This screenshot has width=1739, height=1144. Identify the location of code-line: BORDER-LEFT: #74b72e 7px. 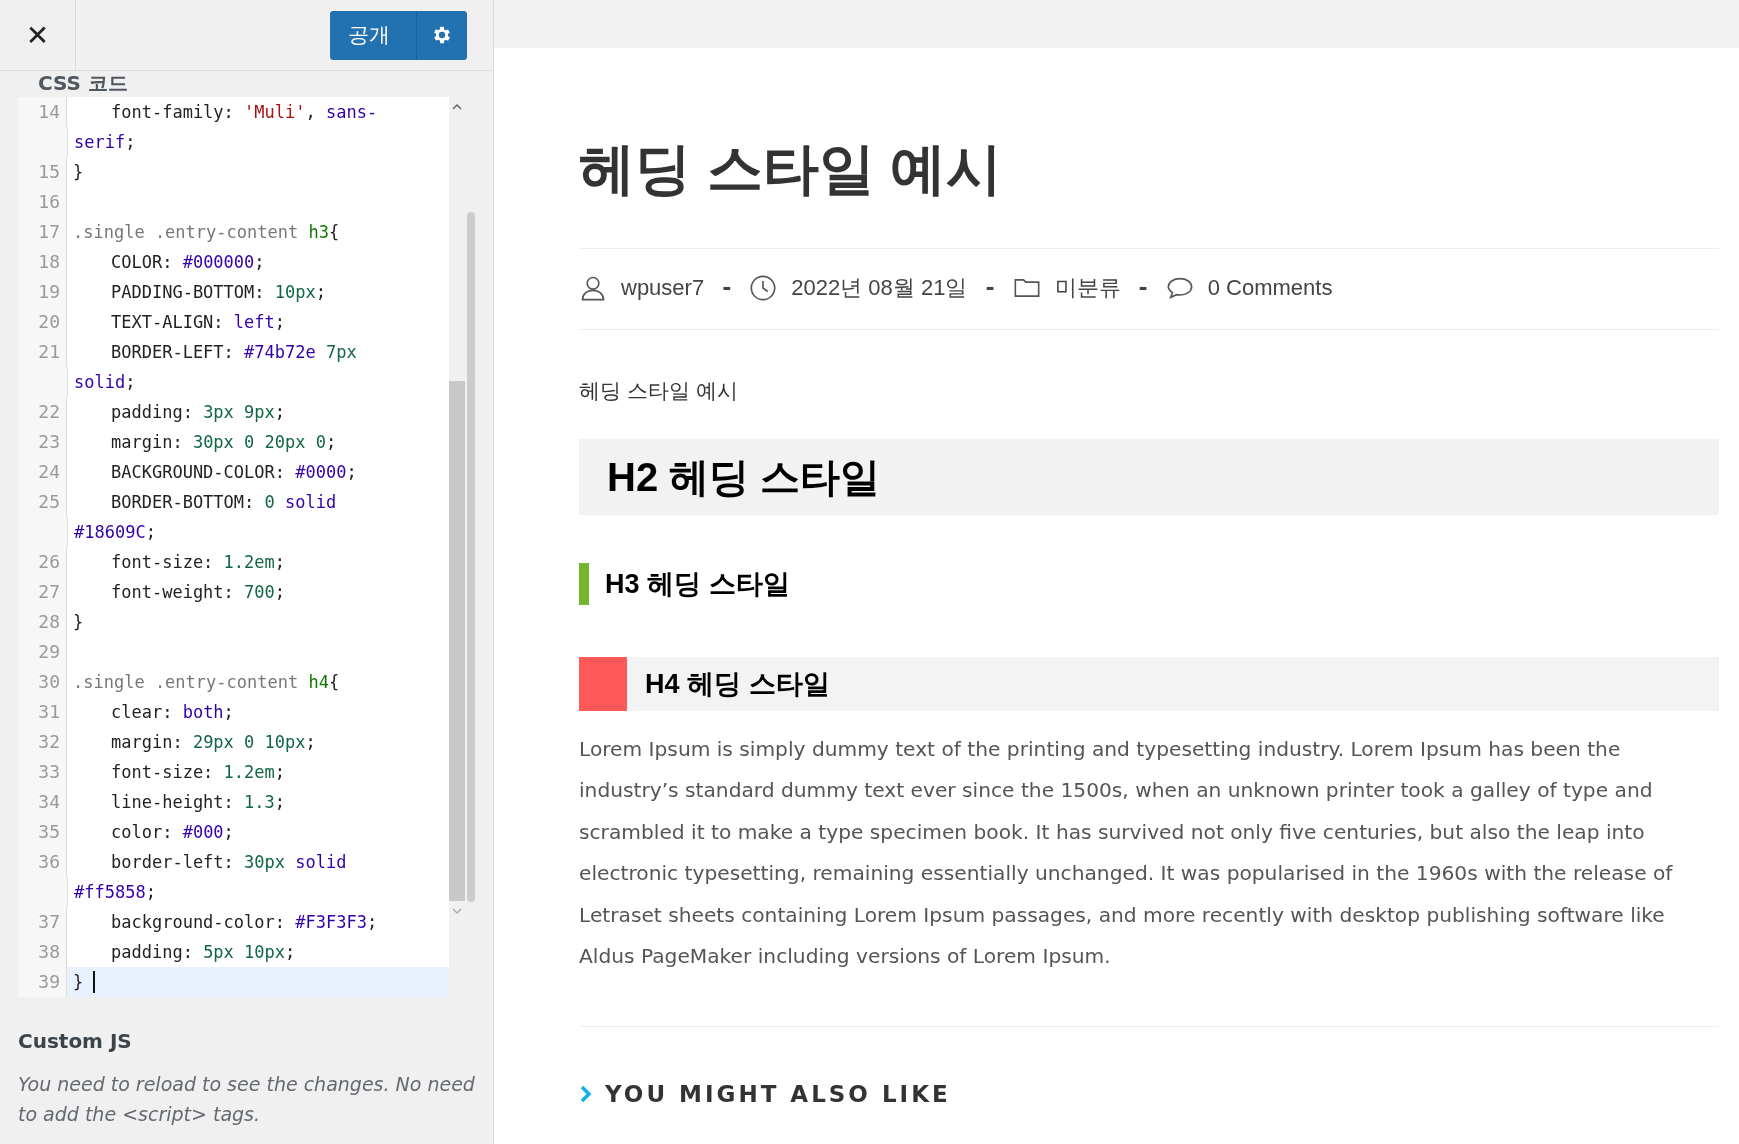
(233, 352).